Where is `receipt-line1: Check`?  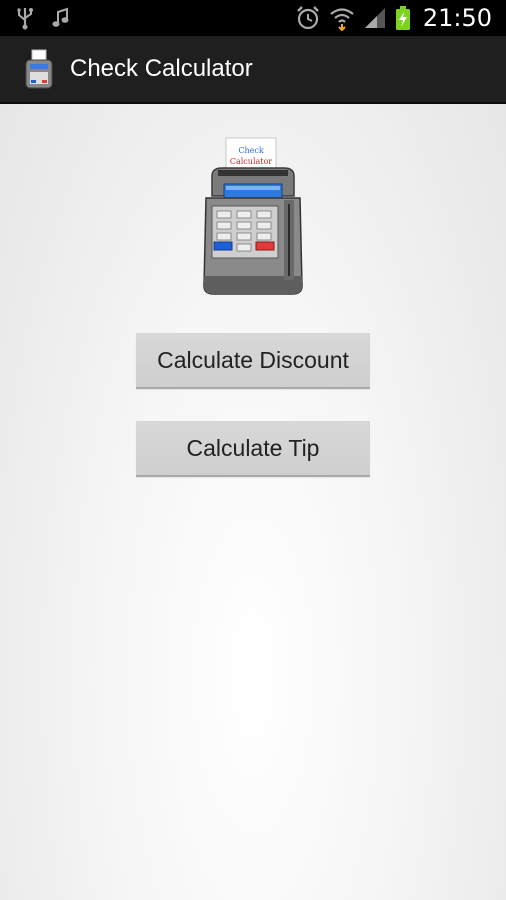
receipt-line1: Check is located at coordinates (250, 150).